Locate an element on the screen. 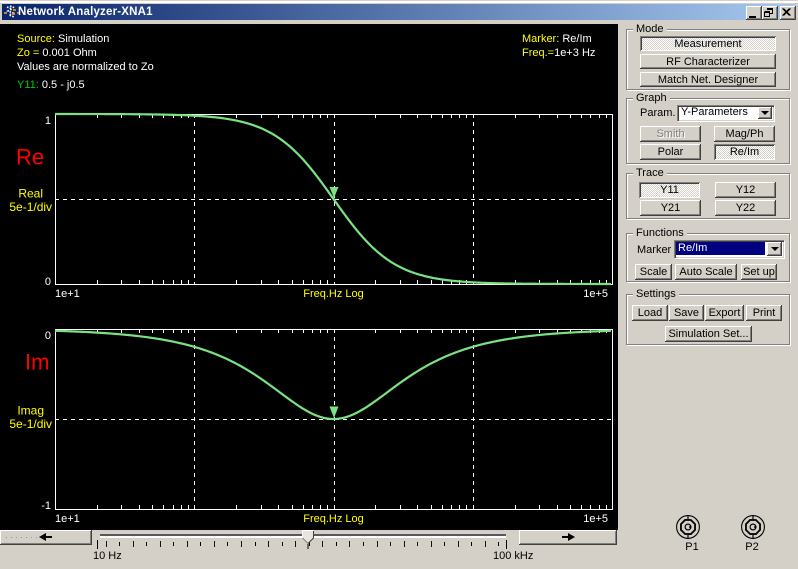  svg-text: Im is located at coordinates (37, 362).